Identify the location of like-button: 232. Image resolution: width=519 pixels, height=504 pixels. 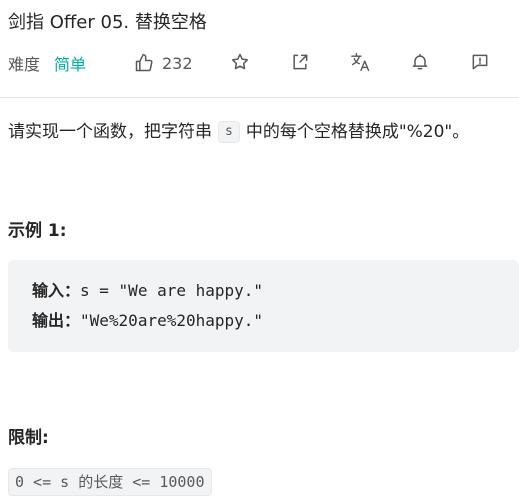
(163, 63).